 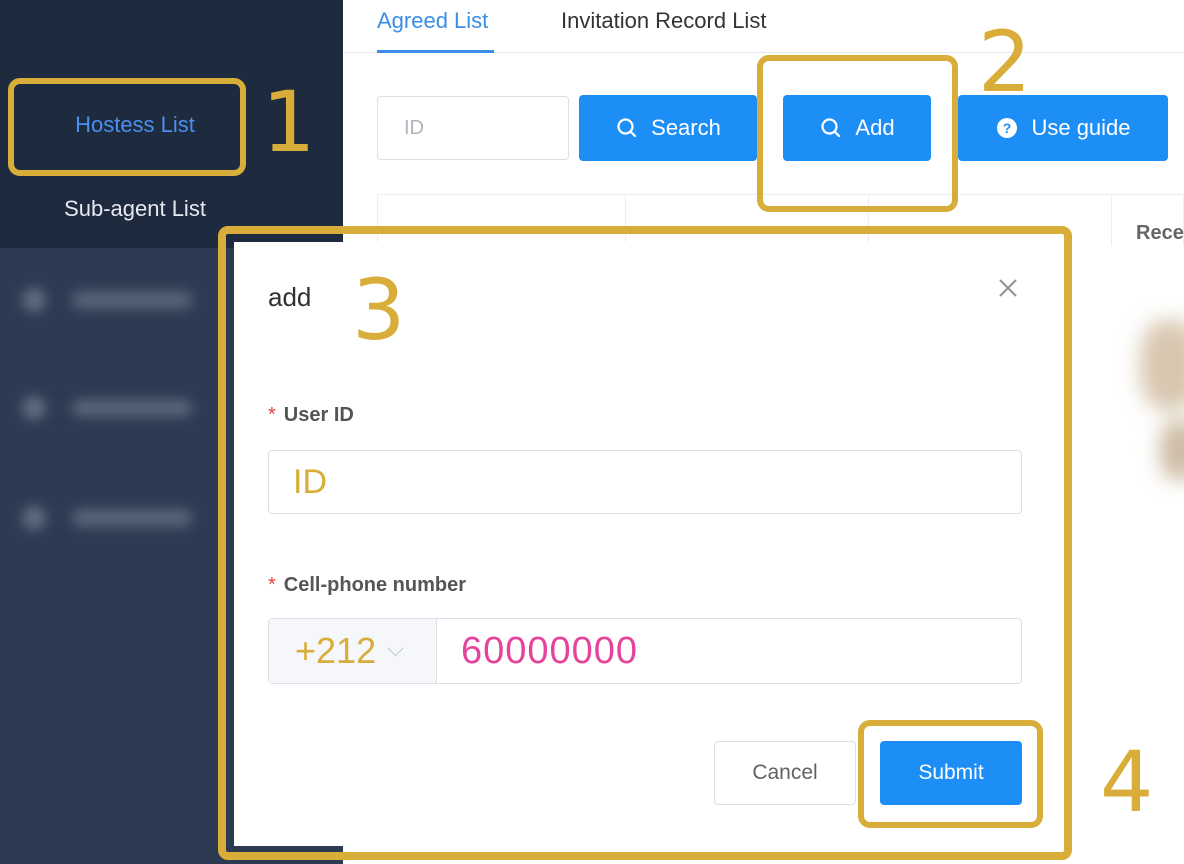 What do you see at coordinates (1127, 782) in the screenshot?
I see `step-number-4: 4` at bounding box center [1127, 782].